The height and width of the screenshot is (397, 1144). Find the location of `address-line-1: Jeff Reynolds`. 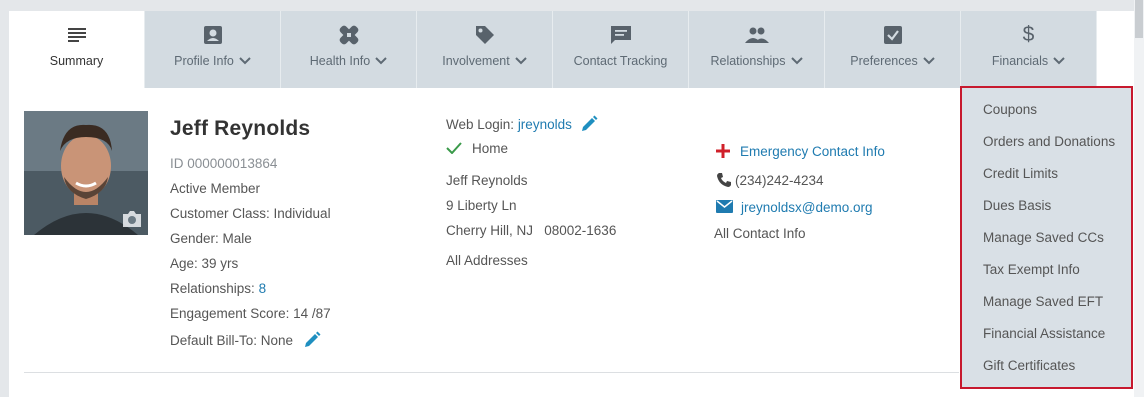

address-line-1: Jeff Reynolds is located at coordinates (487, 180).